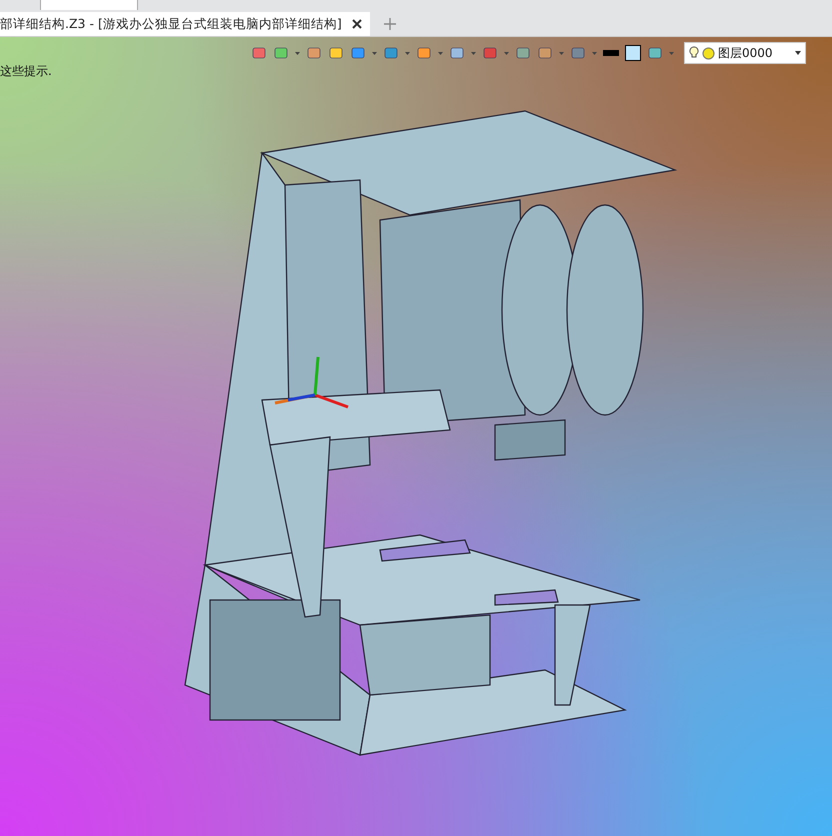  Describe the element at coordinates (633, 53) in the screenshot. I see `color-swatch-icon` at that location.